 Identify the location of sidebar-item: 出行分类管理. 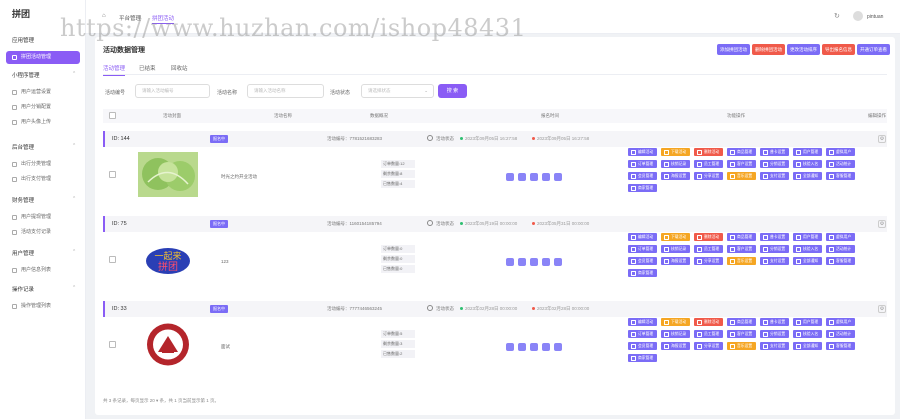
(43, 164).